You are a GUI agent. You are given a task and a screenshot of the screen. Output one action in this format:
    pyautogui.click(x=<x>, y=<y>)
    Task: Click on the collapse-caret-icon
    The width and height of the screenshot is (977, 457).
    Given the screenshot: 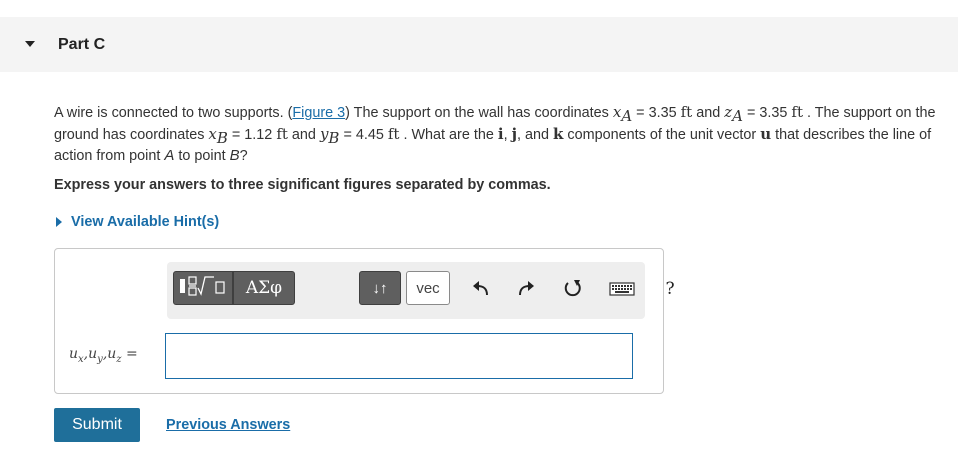 What is the action you would take?
    pyautogui.click(x=30, y=44)
    